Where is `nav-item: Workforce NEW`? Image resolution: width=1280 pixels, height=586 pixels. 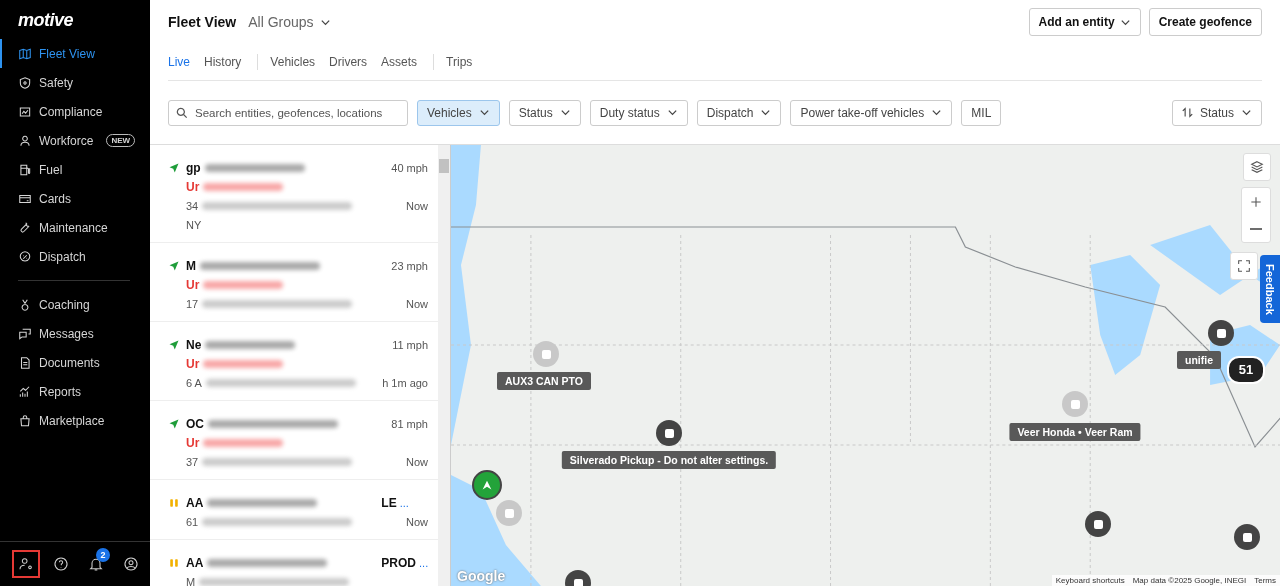
nav-item: Workforce NEW is located at coordinates (75, 140).